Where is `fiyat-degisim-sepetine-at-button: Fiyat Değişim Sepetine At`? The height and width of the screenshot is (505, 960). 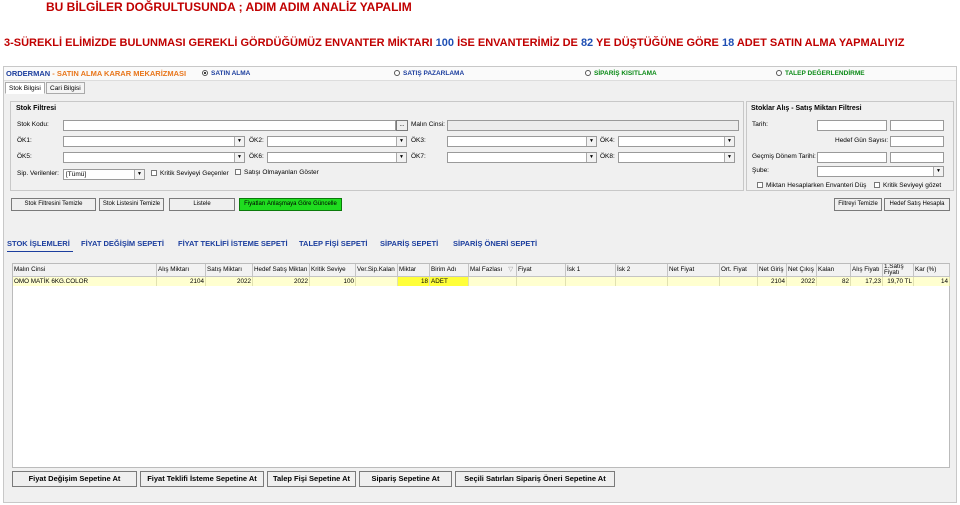
fiyat-degisim-sepetine-at-button: Fiyat Değişim Sepetine At is located at coordinates (74, 479).